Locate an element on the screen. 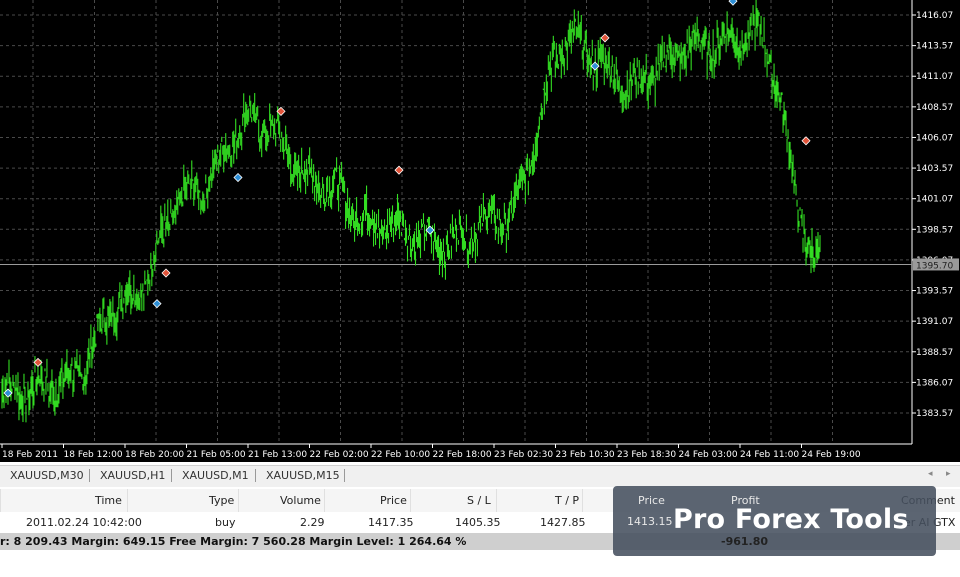 This screenshot has width=960, height=577. scroll-left-icon: ◂ is located at coordinates (930, 474).